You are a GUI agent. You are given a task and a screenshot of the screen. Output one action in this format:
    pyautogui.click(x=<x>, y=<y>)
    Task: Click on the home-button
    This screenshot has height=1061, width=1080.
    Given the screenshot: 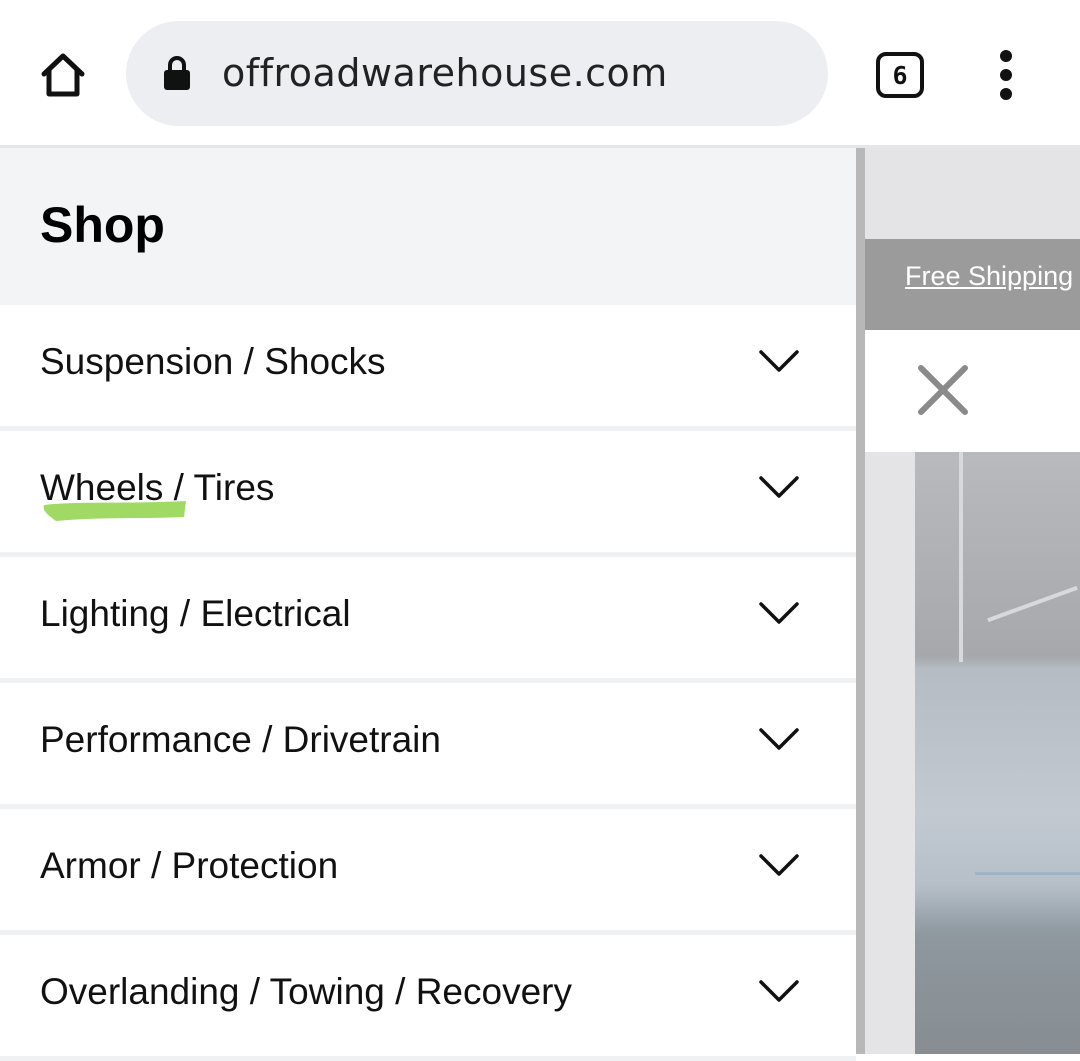 What is the action you would take?
    pyautogui.click(x=63, y=75)
    